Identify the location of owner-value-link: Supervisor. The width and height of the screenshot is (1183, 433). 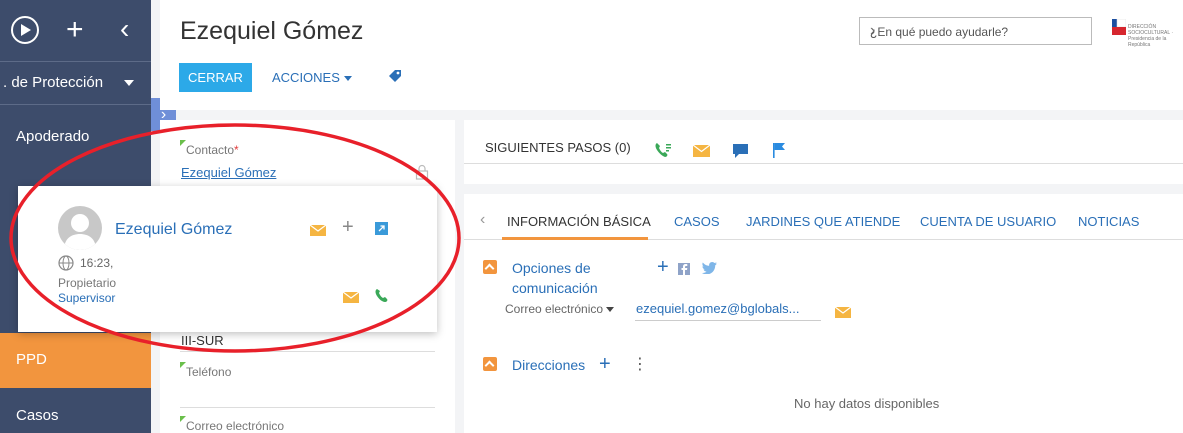
(86, 298).